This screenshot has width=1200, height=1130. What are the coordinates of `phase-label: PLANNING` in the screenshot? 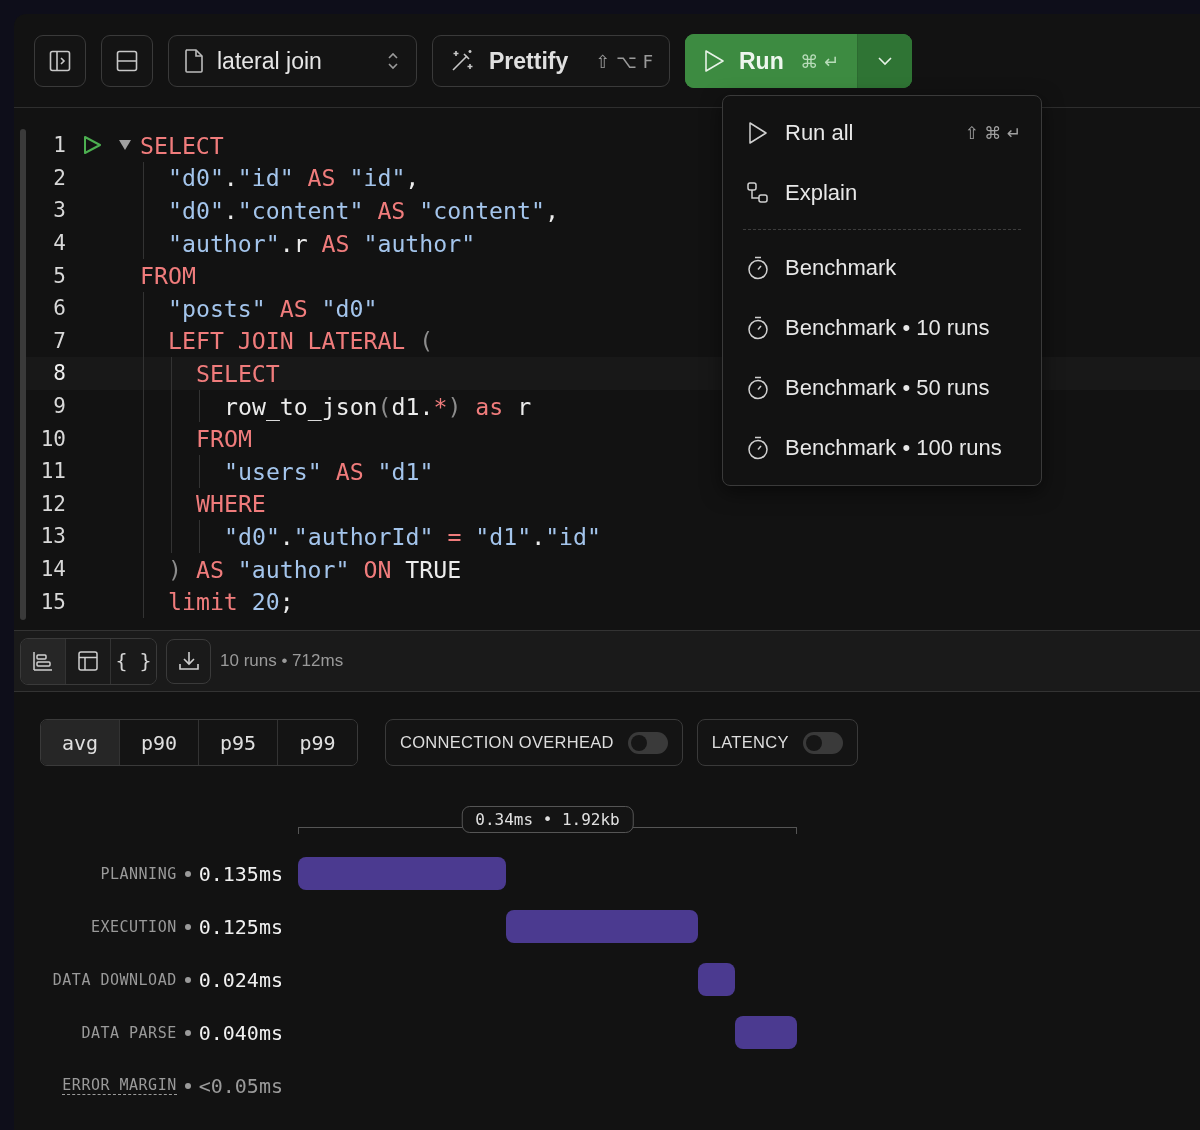 It's located at (138, 873).